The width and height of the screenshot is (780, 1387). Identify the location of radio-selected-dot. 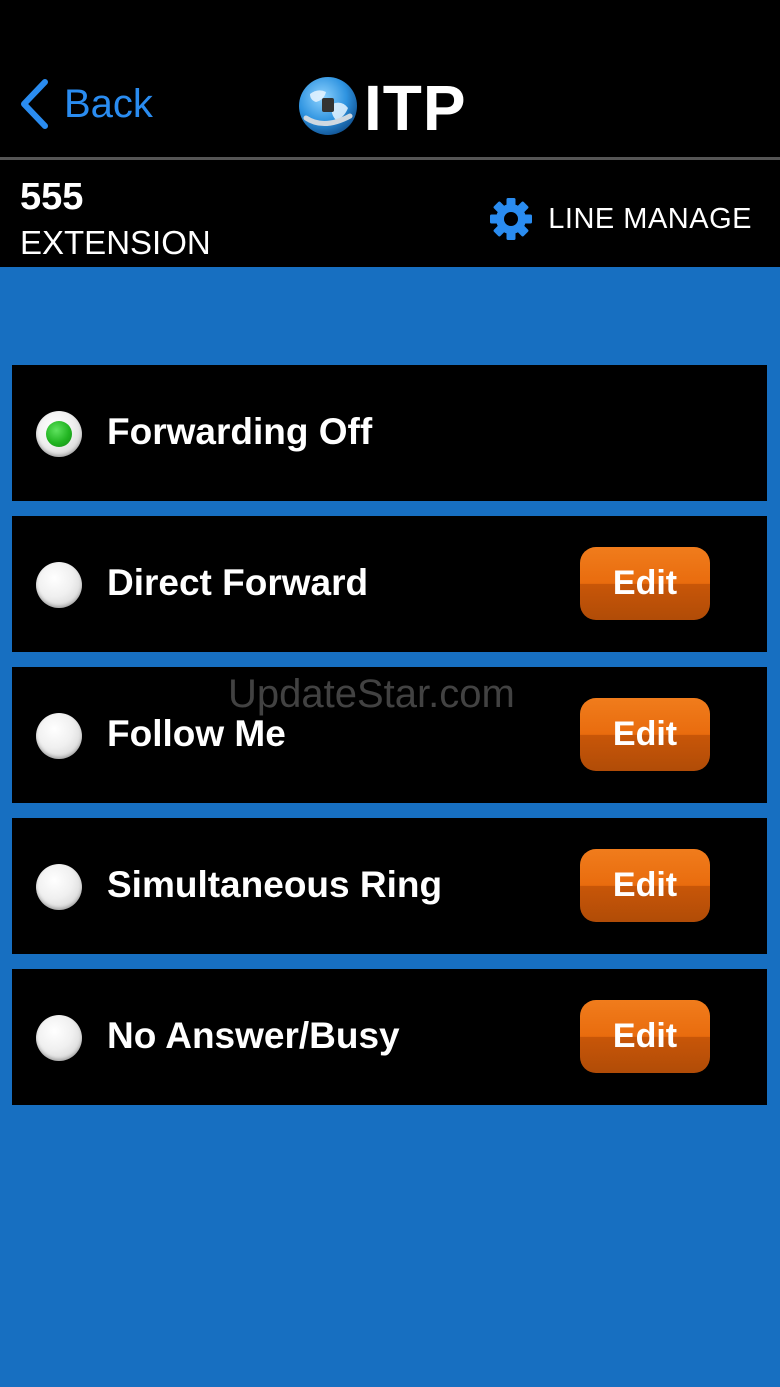
(59, 434).